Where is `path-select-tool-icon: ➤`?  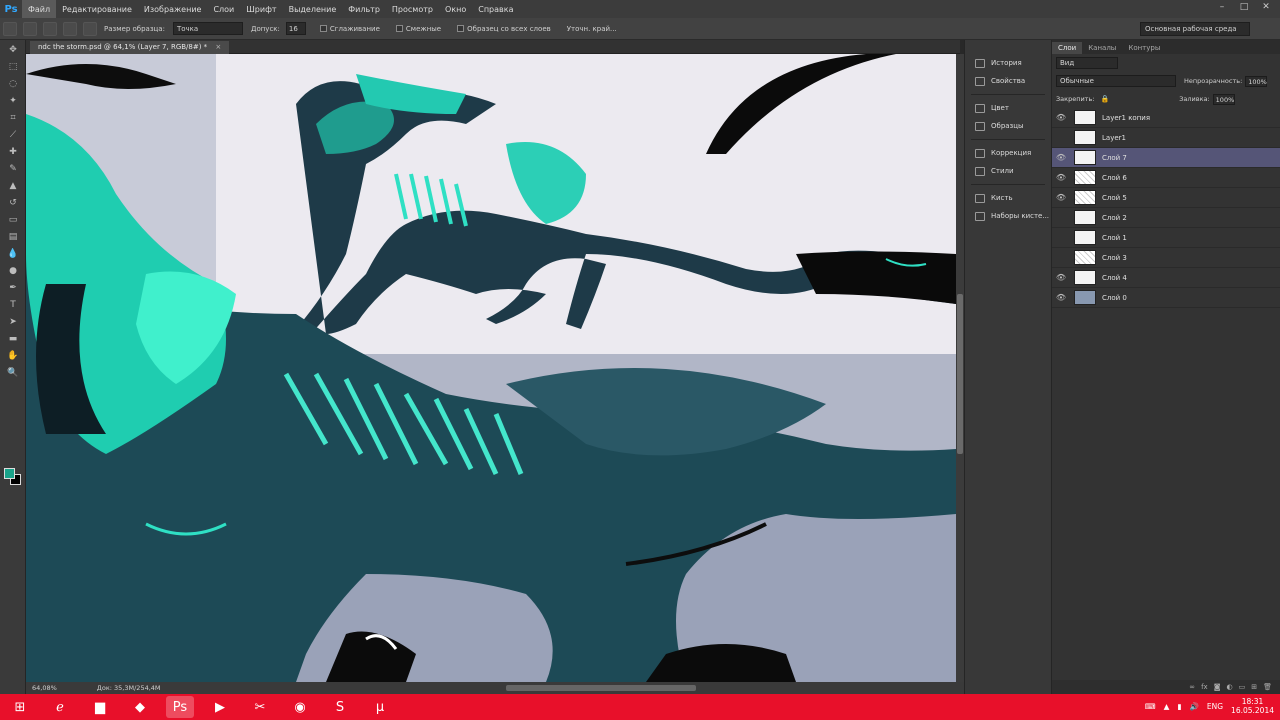
path-select-tool-icon: ➤ is located at coordinates (13, 322).